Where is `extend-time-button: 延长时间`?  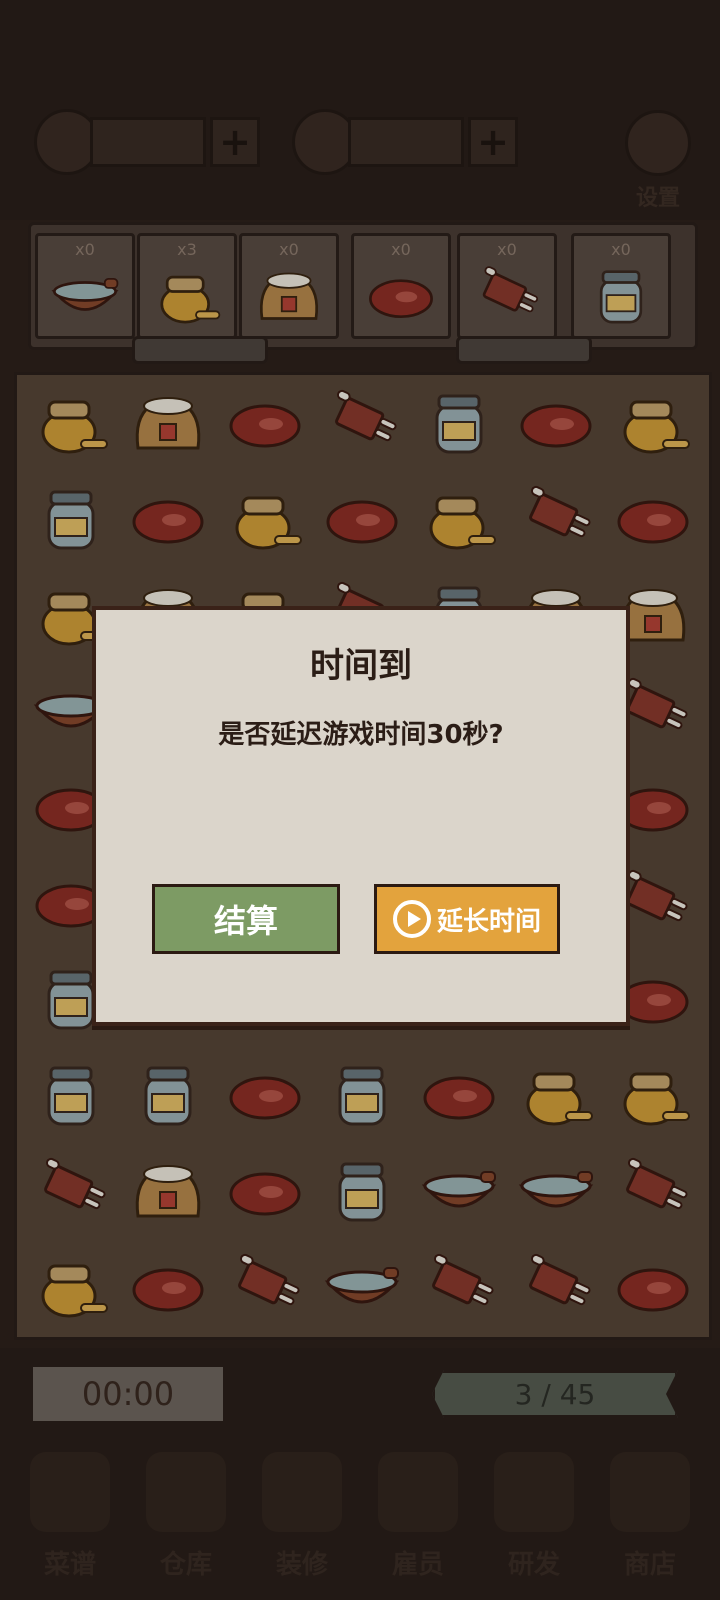
extend-time-button: 延长时间 is located at coordinates (467, 919).